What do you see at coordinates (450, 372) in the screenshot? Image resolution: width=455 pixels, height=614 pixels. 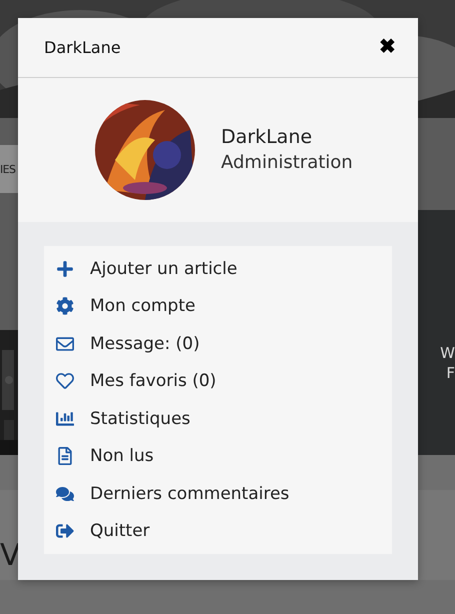 I see `background-text: F` at bounding box center [450, 372].